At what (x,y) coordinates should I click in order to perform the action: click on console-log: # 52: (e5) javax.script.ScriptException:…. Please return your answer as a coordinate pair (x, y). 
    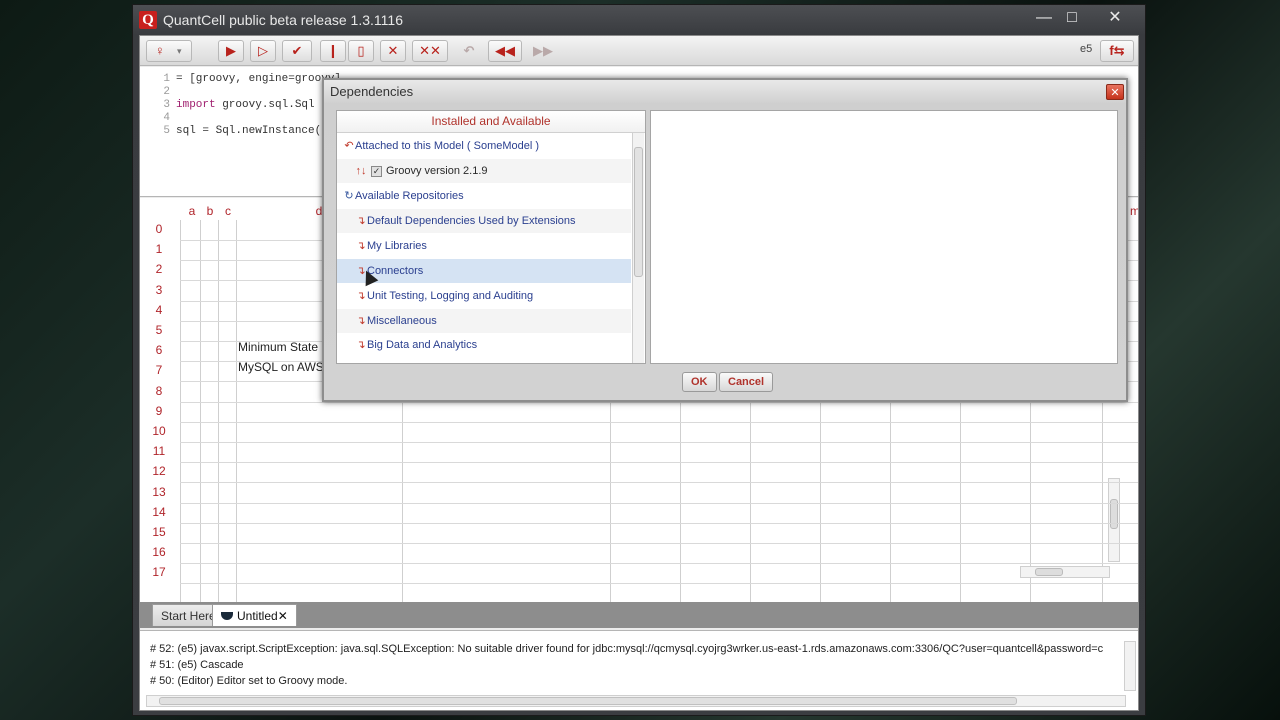
    Looking at the image, I should click on (639, 670).